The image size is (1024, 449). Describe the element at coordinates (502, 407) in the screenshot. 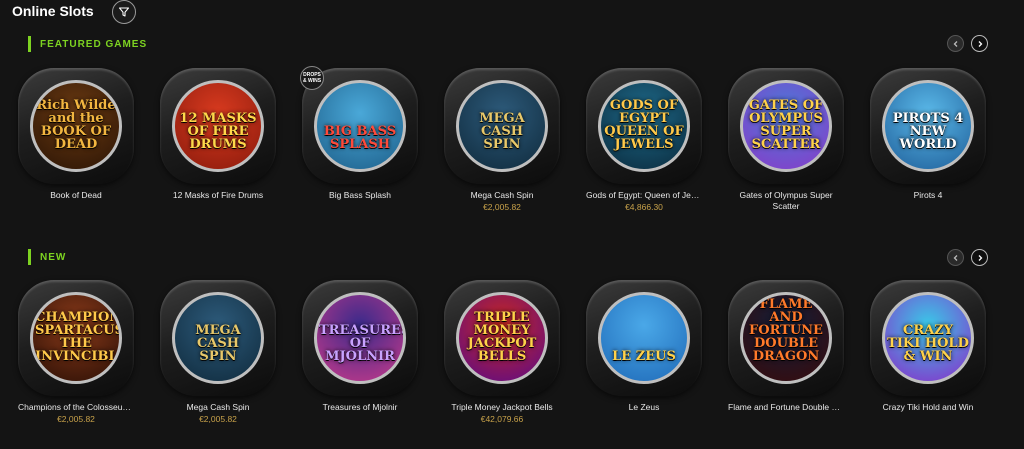

I see `game-title: Triple Money Jackpot Bells` at that location.